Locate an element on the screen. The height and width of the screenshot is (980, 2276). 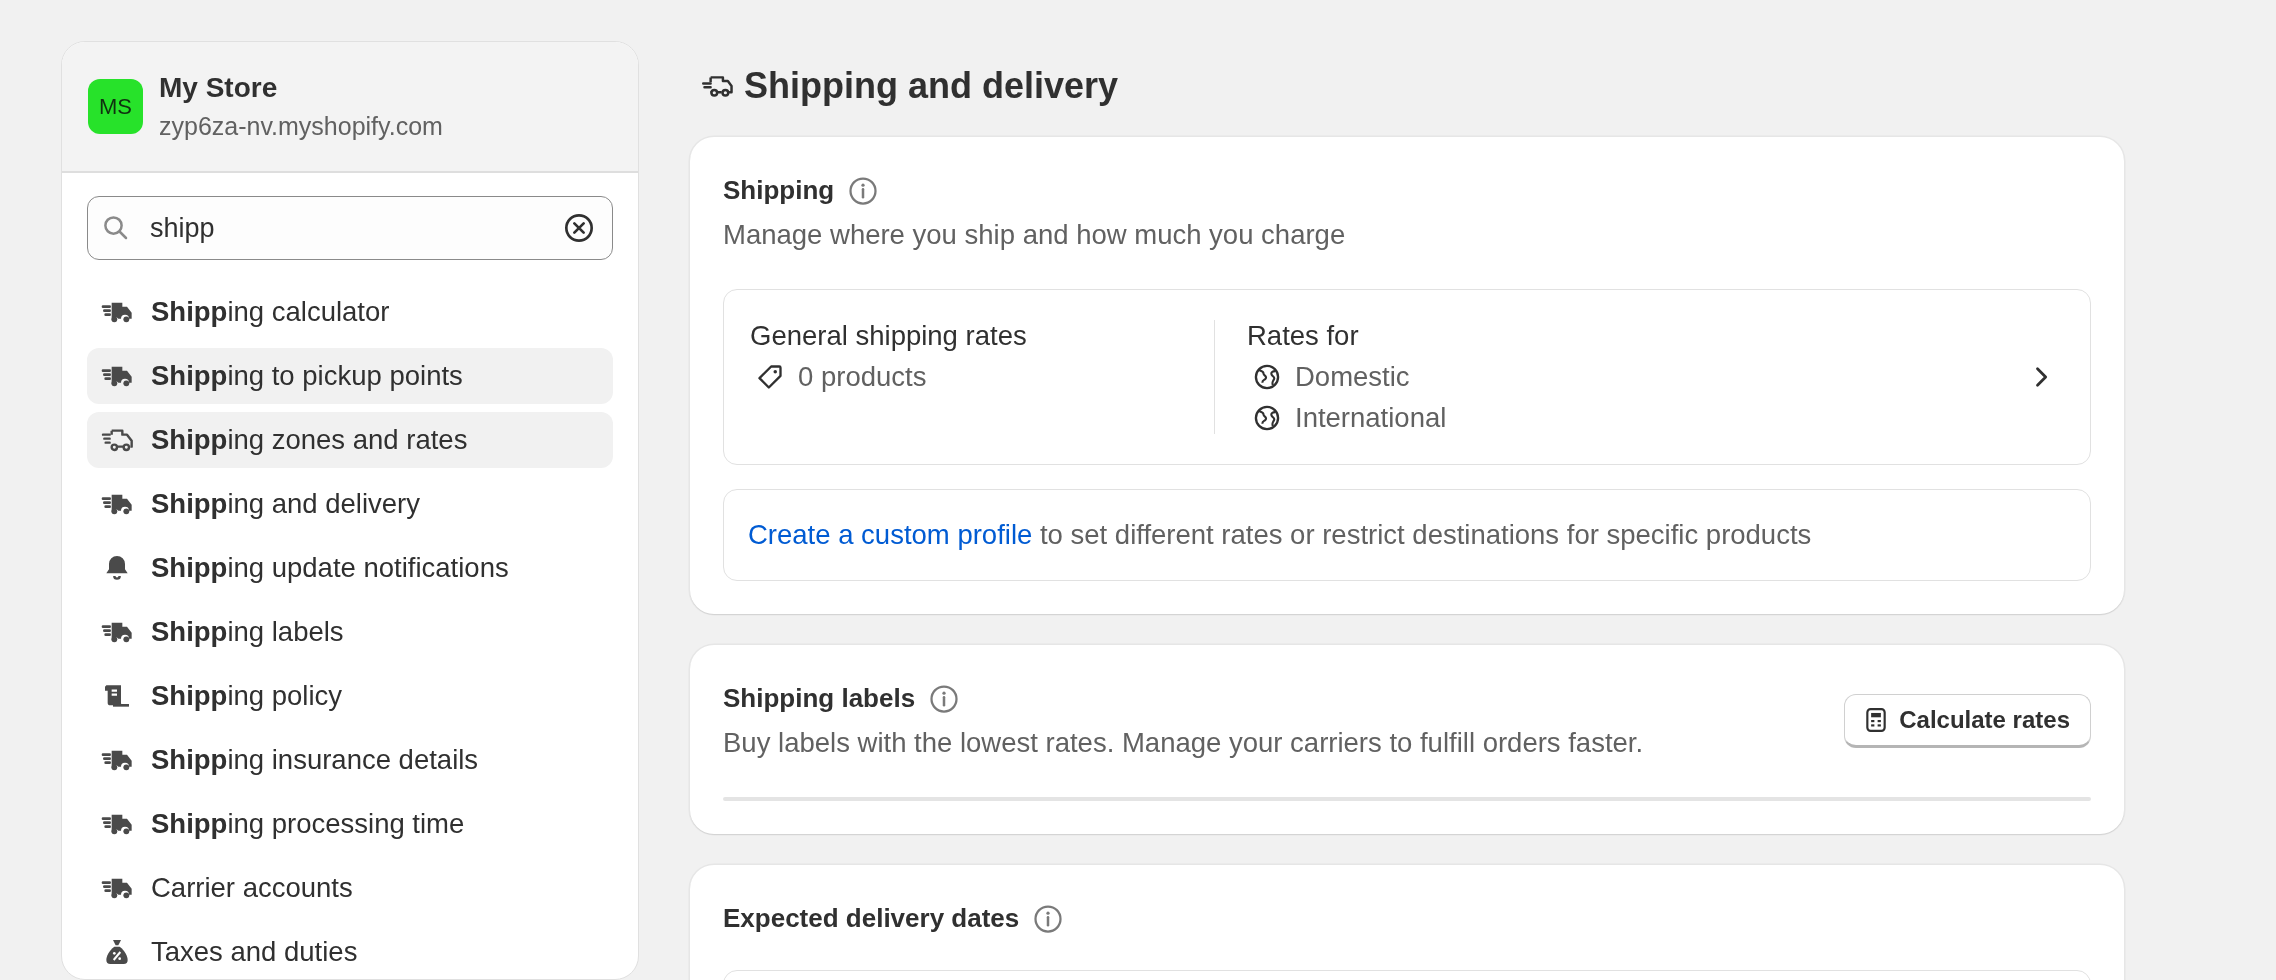
truck-icon is located at coordinates (718, 86).